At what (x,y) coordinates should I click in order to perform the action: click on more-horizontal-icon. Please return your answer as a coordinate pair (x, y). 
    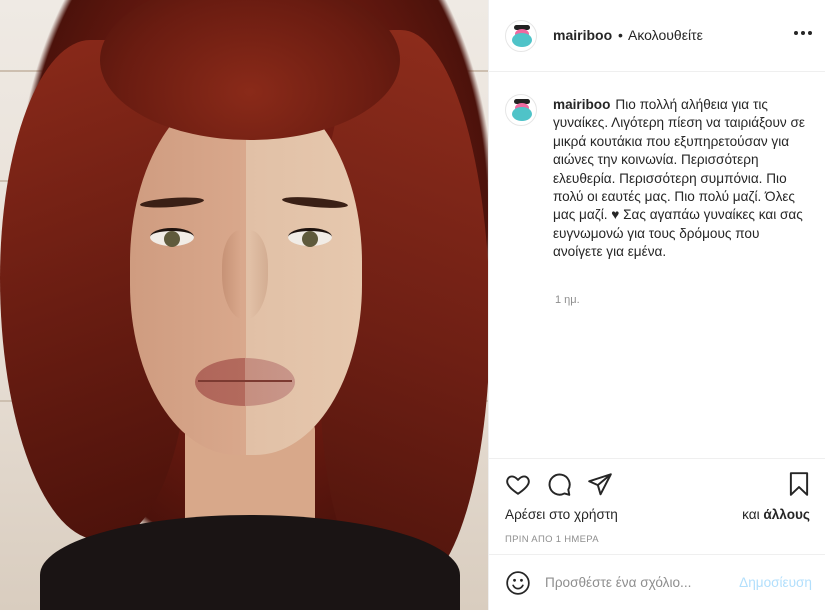
    Looking at the image, I should click on (803, 33).